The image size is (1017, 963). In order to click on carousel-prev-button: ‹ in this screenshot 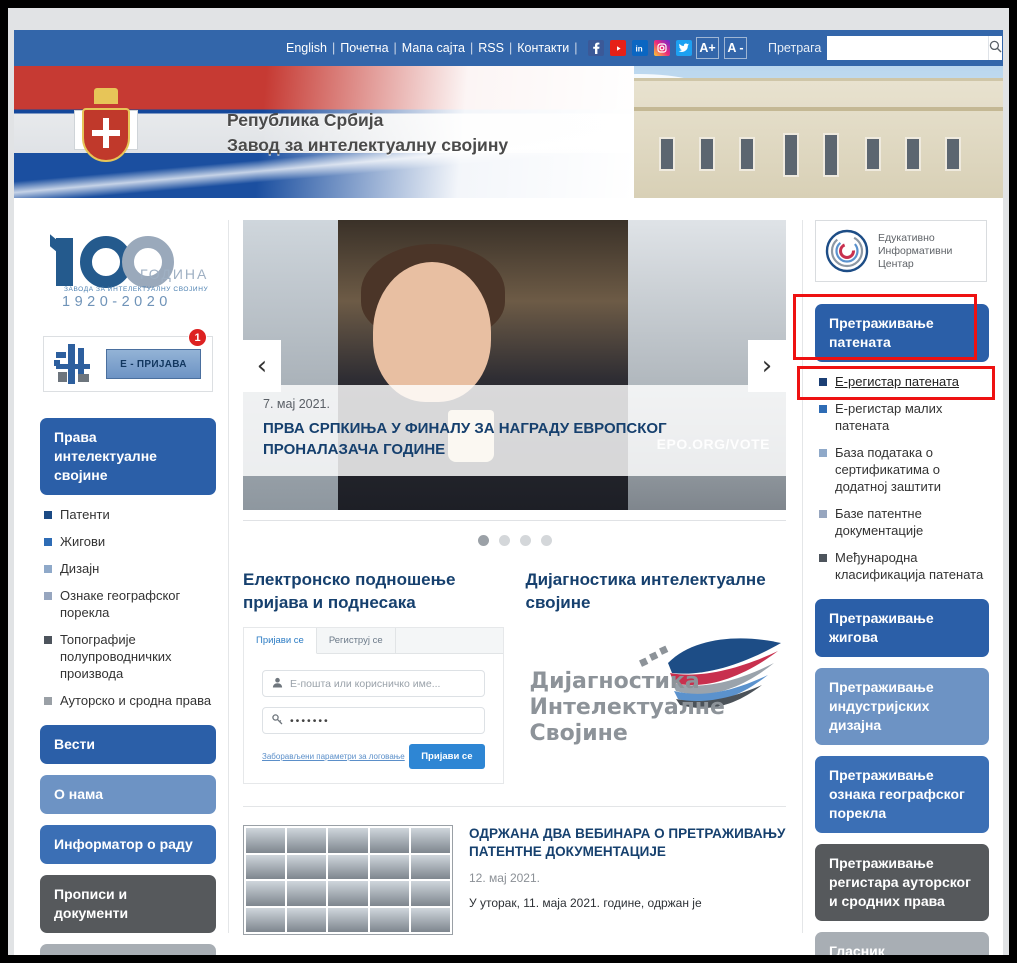, I will do `click(262, 366)`.